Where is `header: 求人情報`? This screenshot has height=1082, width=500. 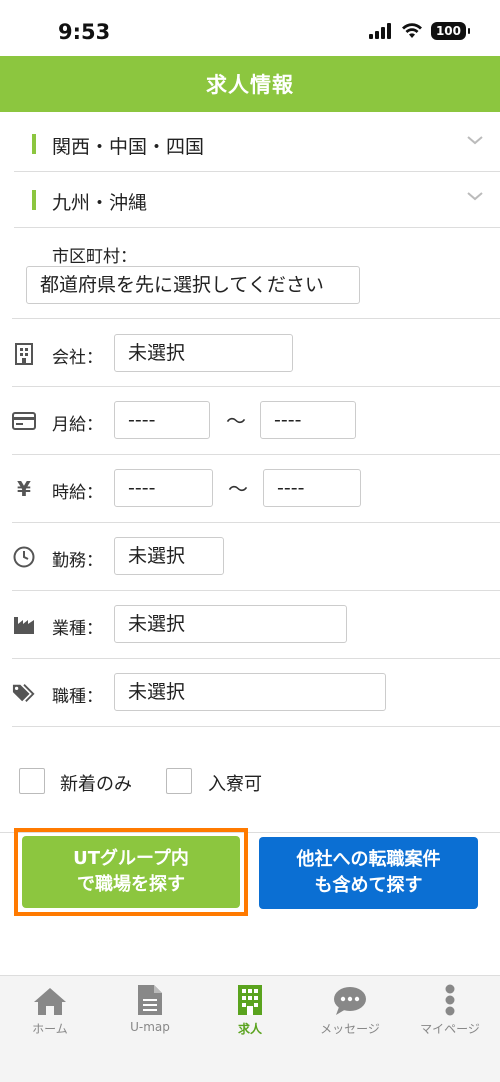 header: 求人情報 is located at coordinates (250, 84).